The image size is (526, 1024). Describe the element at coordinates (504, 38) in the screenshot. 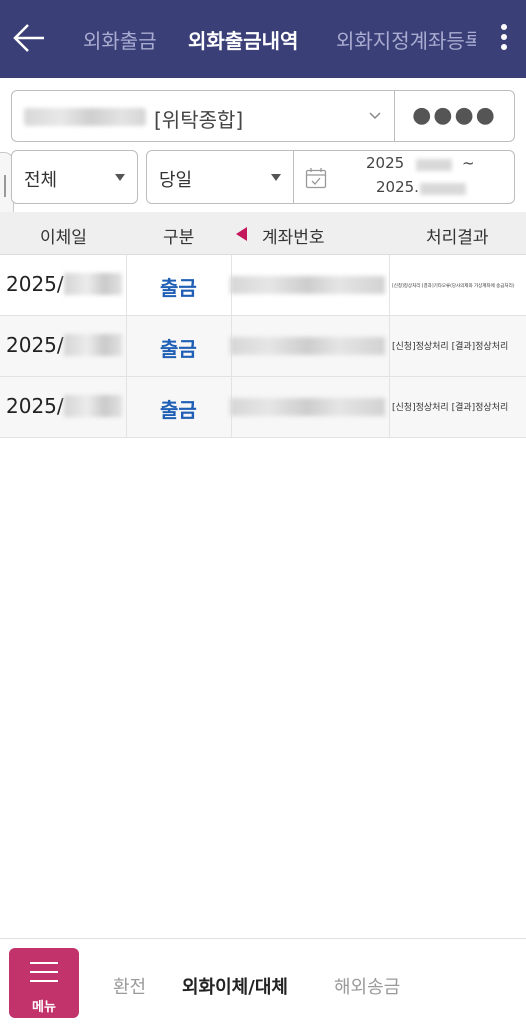

I see `more-options-button` at that location.